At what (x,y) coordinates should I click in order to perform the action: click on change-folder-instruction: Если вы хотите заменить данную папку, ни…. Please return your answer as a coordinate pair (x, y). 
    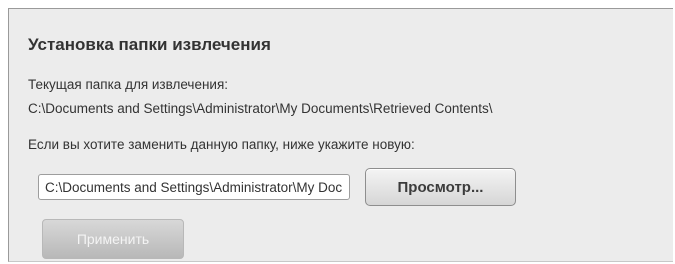
    Looking at the image, I should click on (221, 144).